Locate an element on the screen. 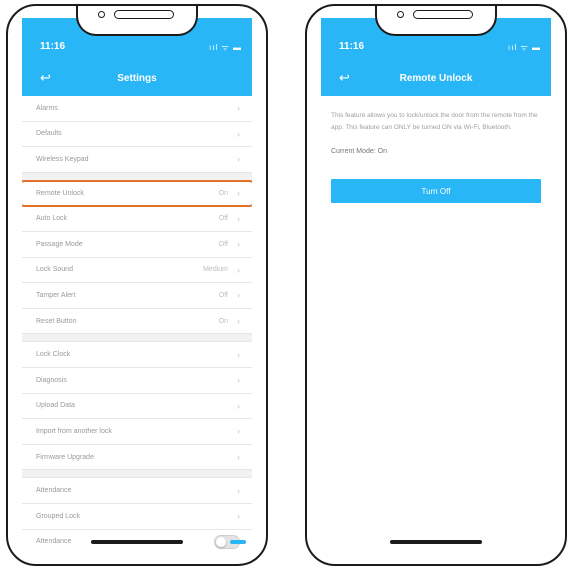 The height and width of the screenshot is (569, 569). settings-row: Reset Button On › is located at coordinates (137, 322).